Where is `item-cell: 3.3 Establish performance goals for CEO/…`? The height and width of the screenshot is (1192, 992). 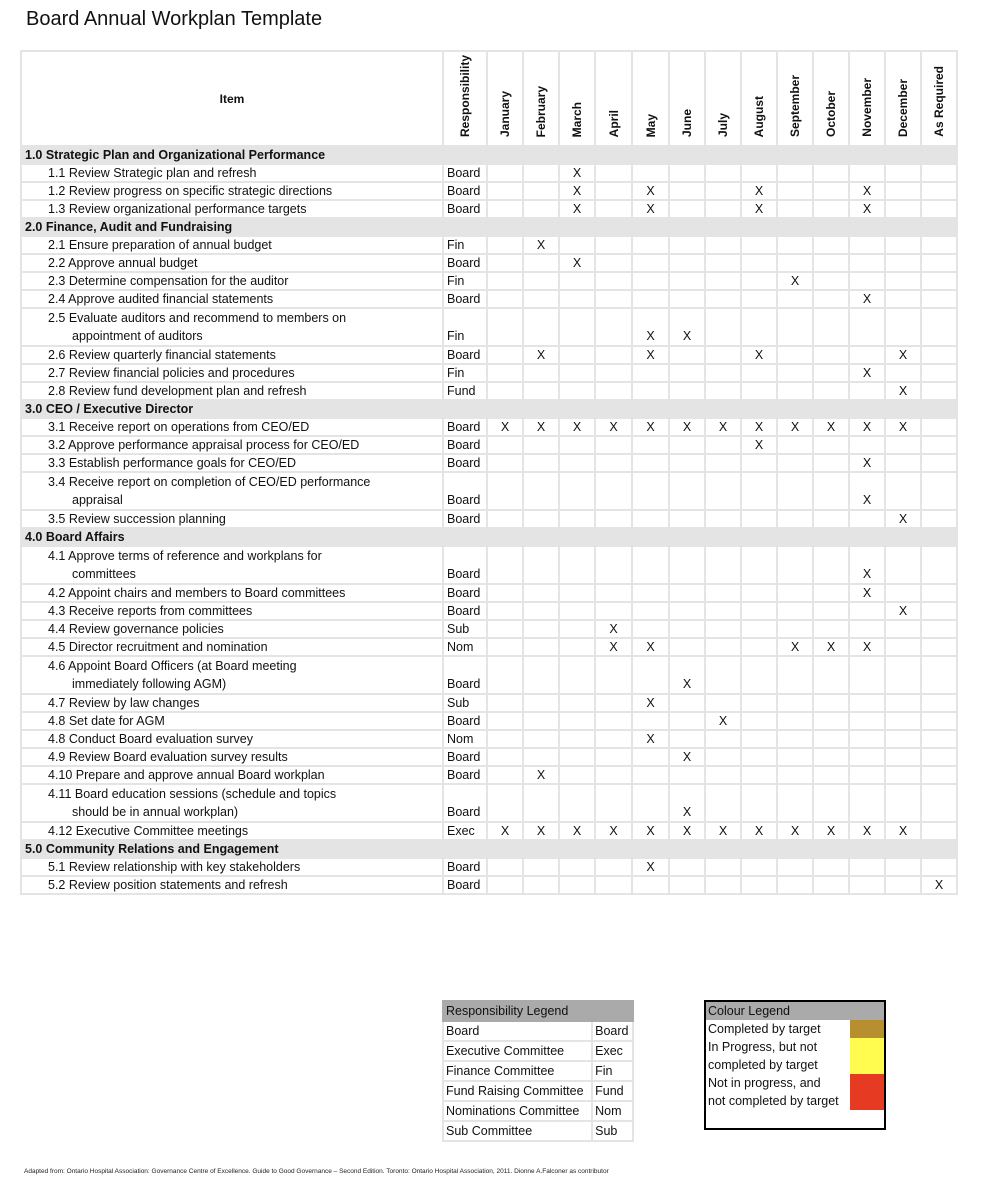 item-cell: 3.3 Establish performance goals for CEO/… is located at coordinates (232, 463).